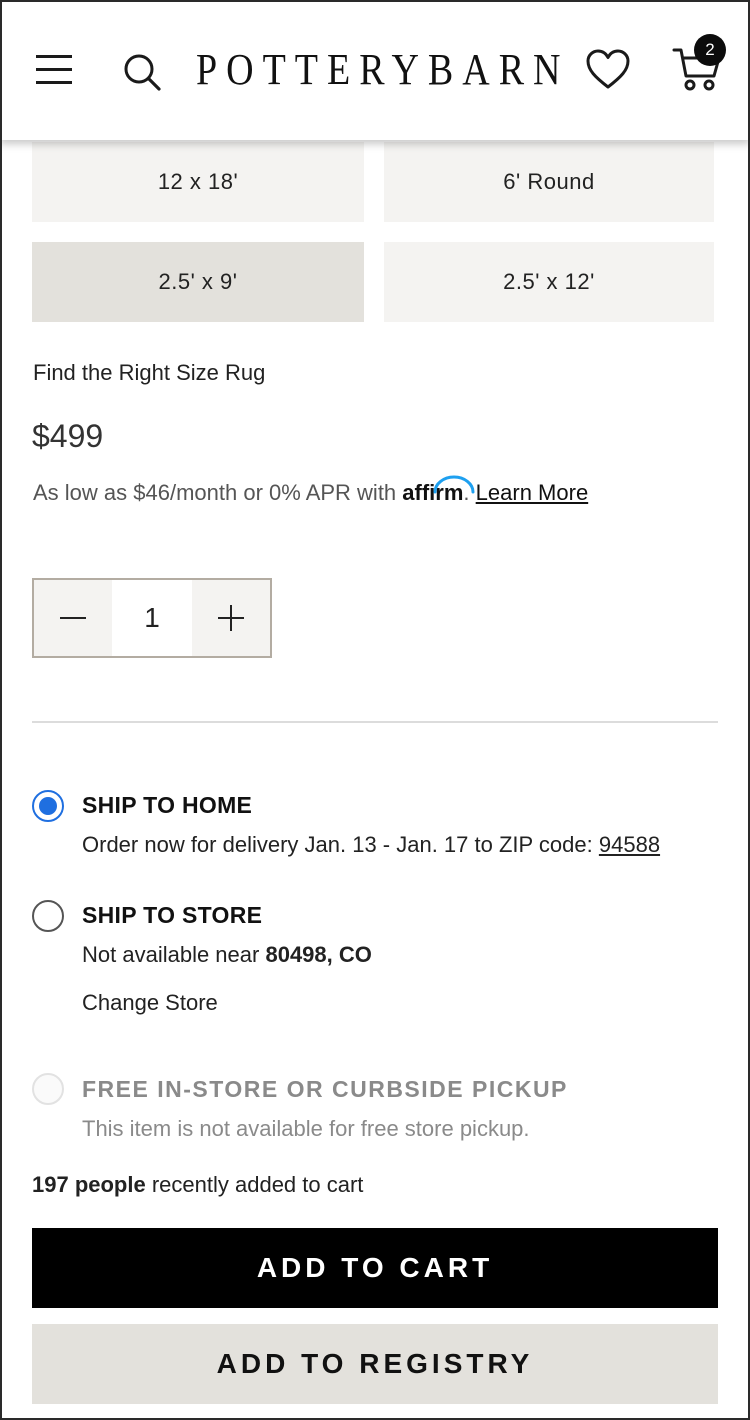 The width and height of the screenshot is (750, 1420). What do you see at coordinates (549, 182) in the screenshot?
I see `size-option-6-round: 6' Round` at bounding box center [549, 182].